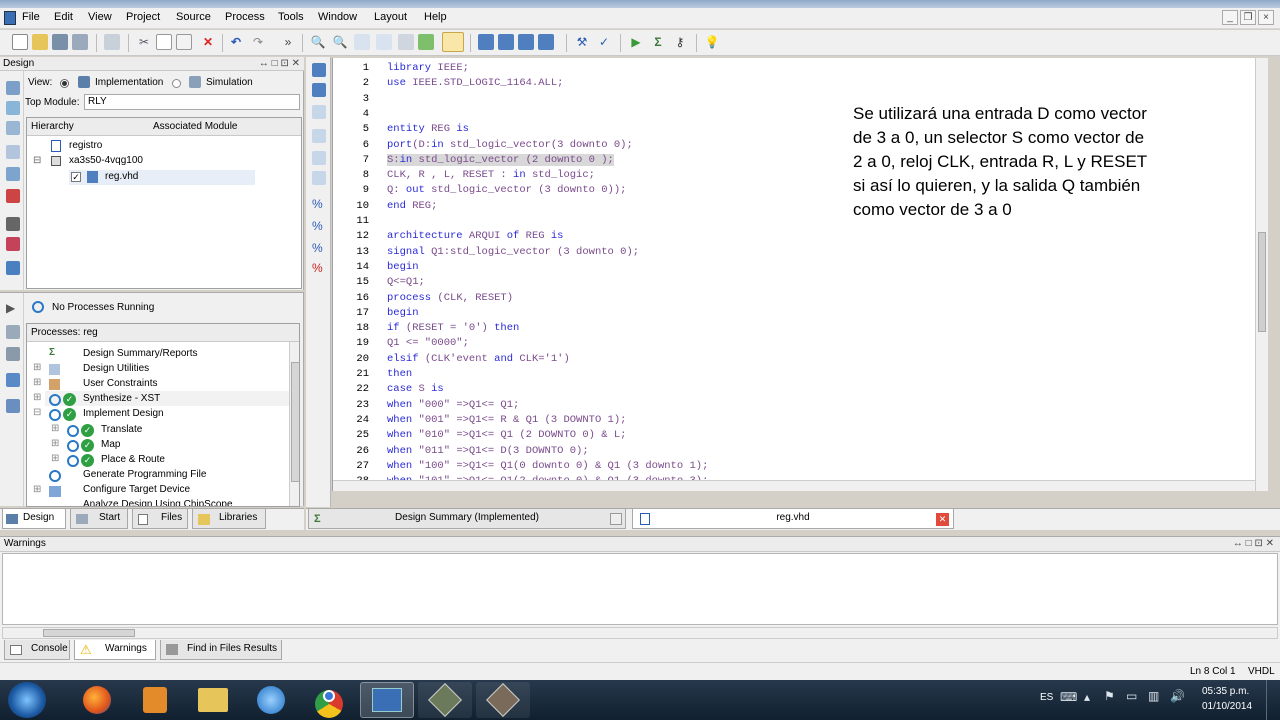 The width and height of the screenshot is (1280, 720). Describe the element at coordinates (288, 42) in the screenshot. I see `more-icon: »` at that location.